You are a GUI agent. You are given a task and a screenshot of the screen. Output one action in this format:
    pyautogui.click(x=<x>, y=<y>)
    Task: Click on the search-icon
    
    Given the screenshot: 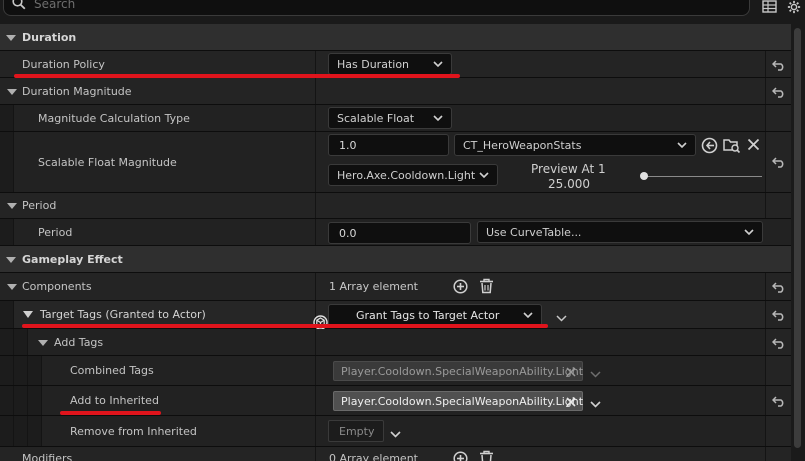 What is the action you would take?
    pyautogui.click(x=19, y=6)
    